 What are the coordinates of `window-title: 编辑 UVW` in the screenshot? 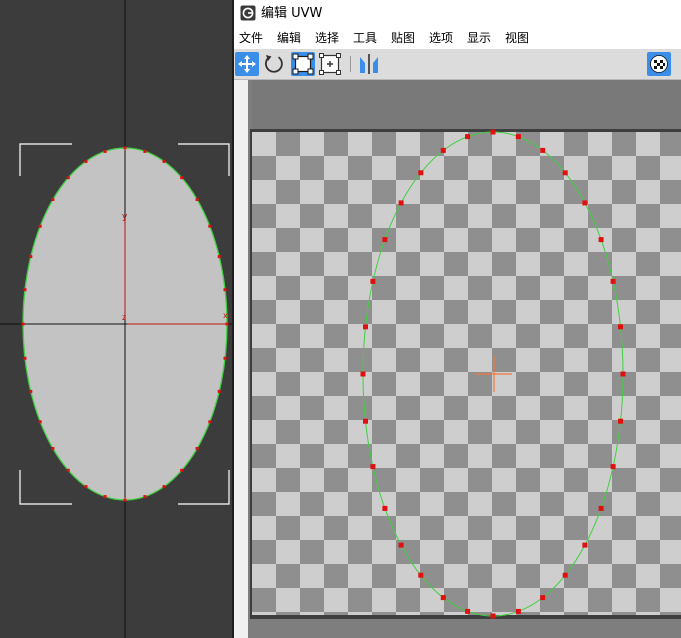 It's located at (292, 13).